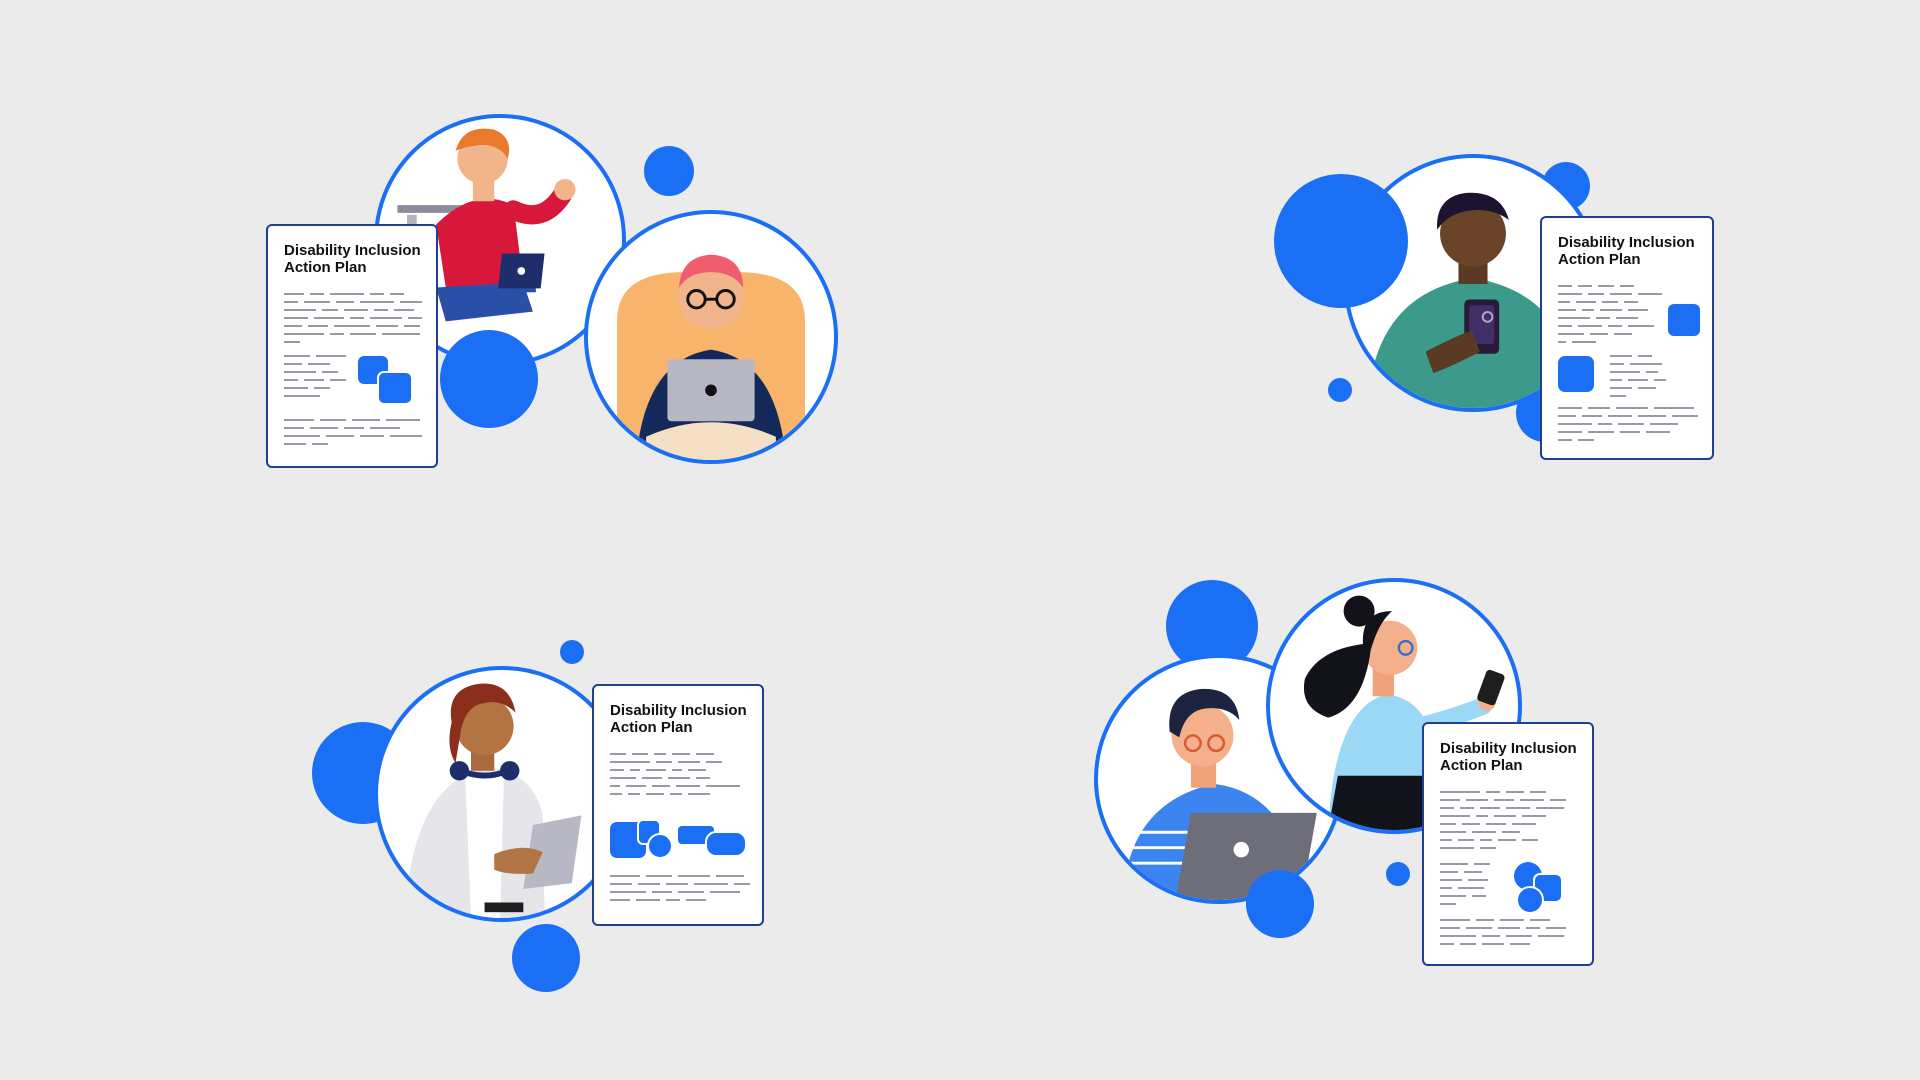 This screenshot has height=1080, width=1920. I want to click on portrait-ring-tablet-person, so click(711, 337).